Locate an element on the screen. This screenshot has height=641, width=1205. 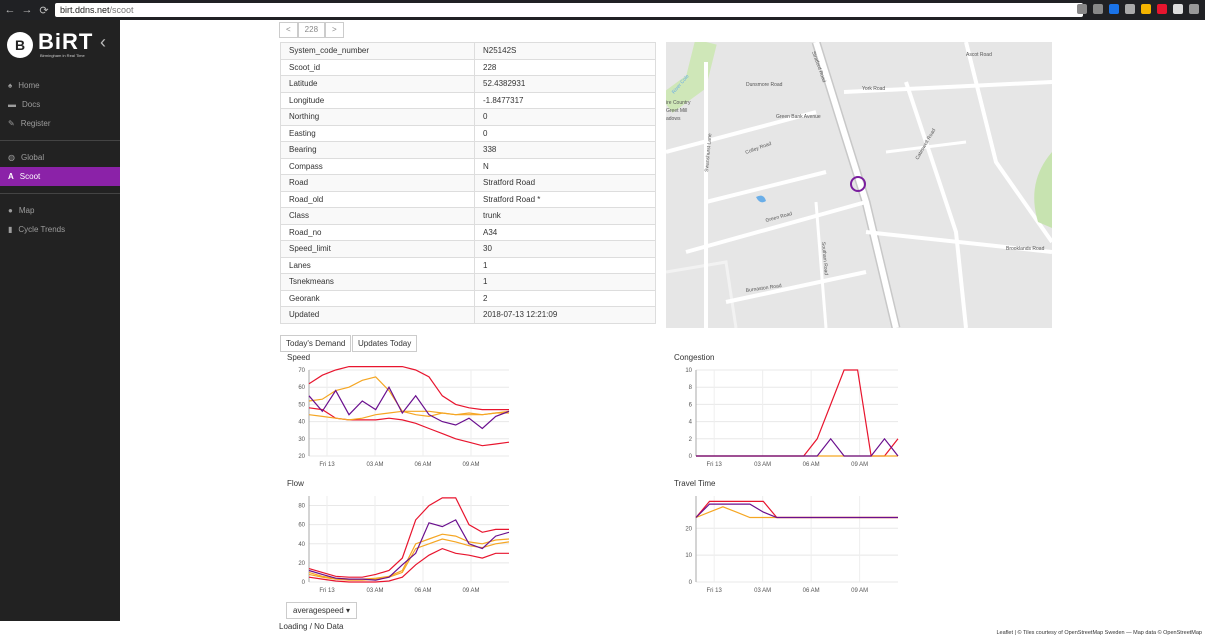
property-key: Road_old is located at coordinates (377, 199).